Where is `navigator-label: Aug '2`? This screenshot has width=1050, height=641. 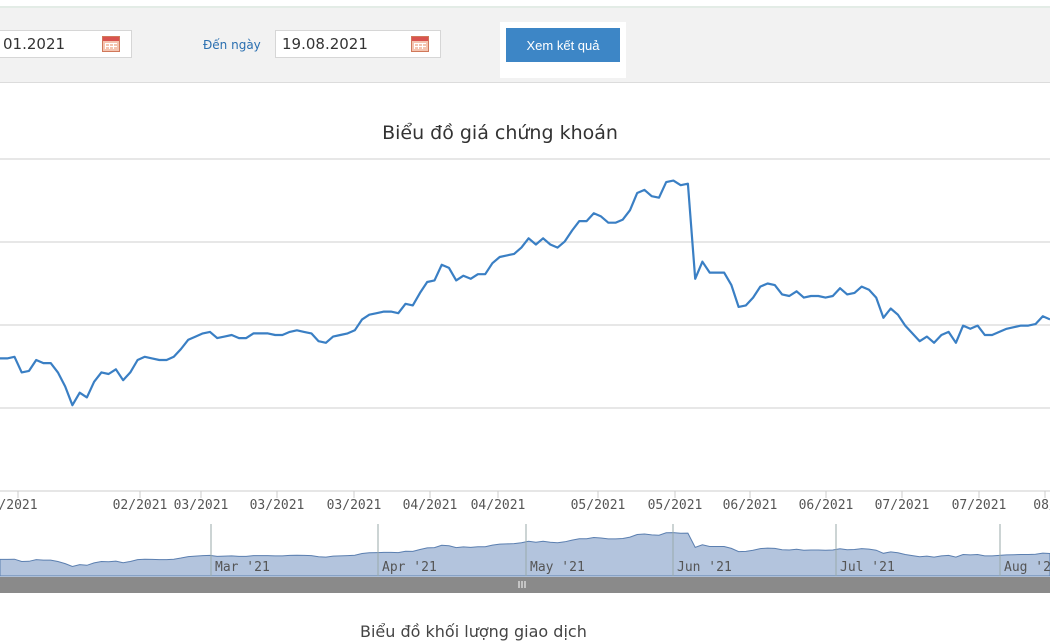
navigator-label: Aug '2 is located at coordinates (1027, 567).